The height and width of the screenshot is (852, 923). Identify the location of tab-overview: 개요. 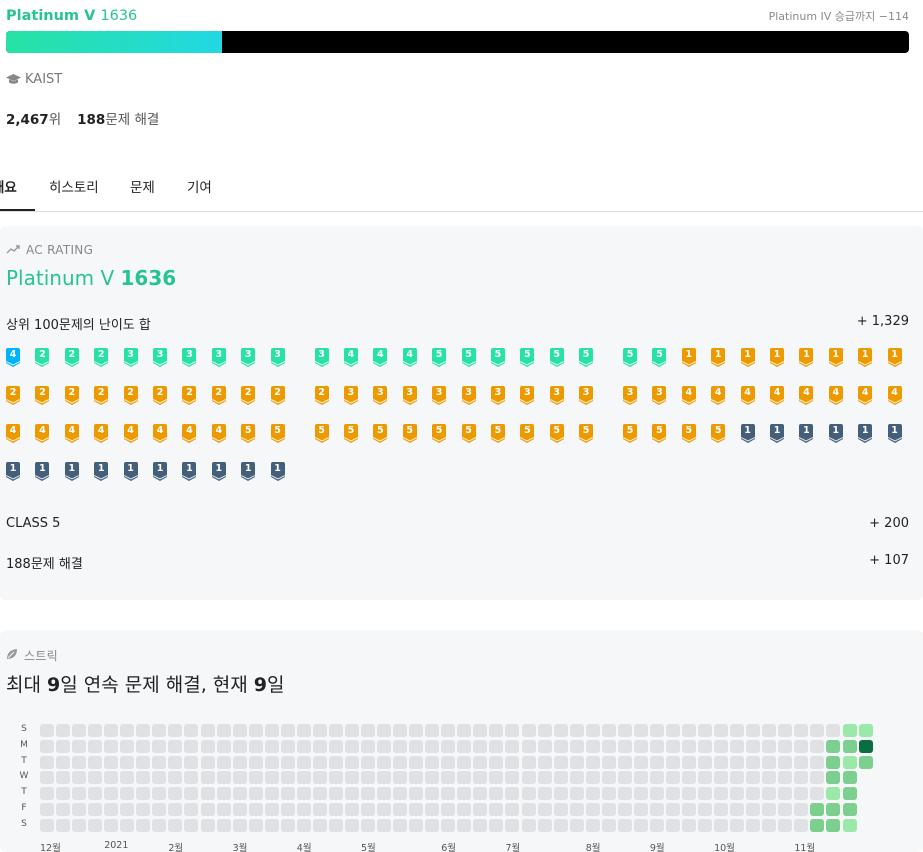
(8, 186).